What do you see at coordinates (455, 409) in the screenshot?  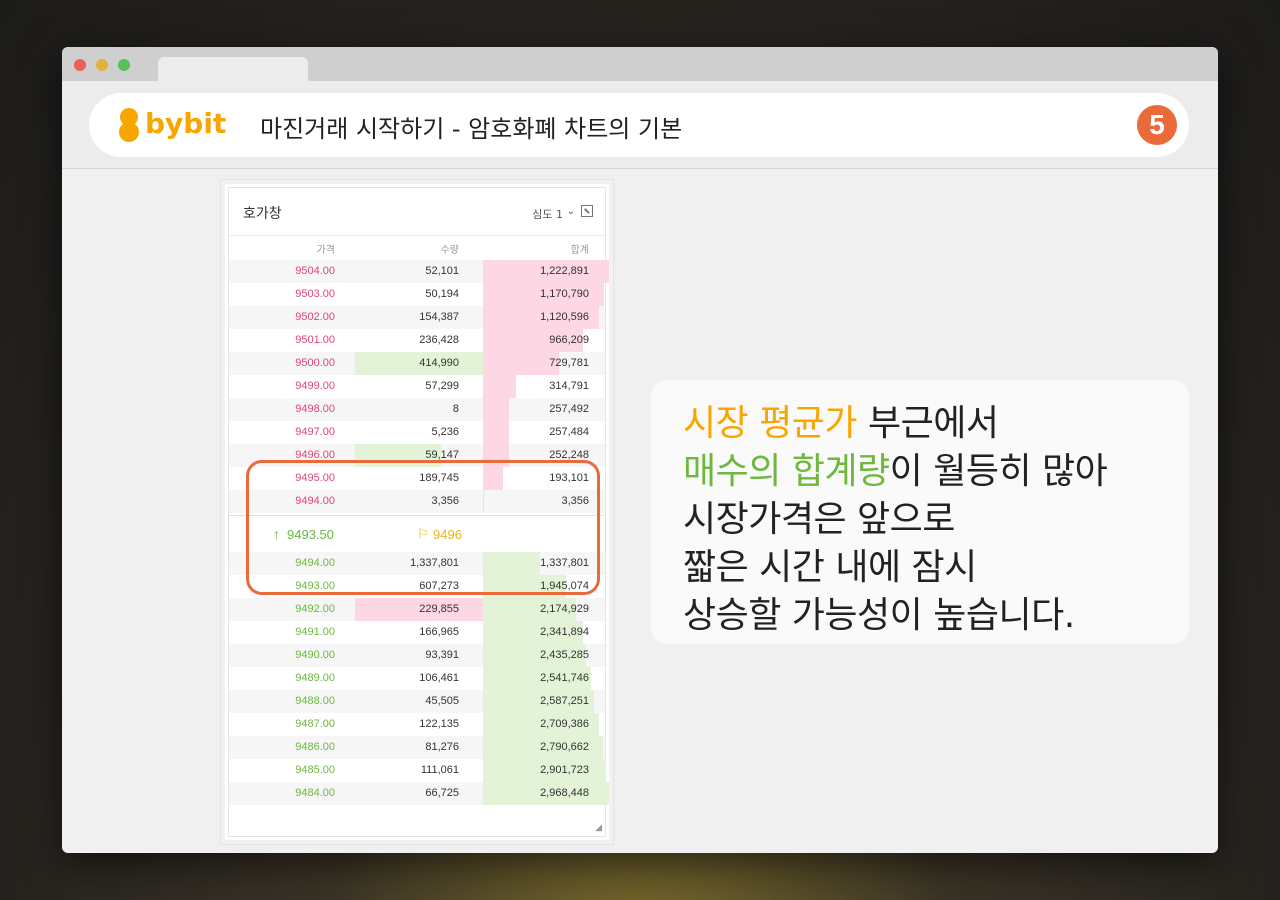 I see `qty-cell: 8` at bounding box center [455, 409].